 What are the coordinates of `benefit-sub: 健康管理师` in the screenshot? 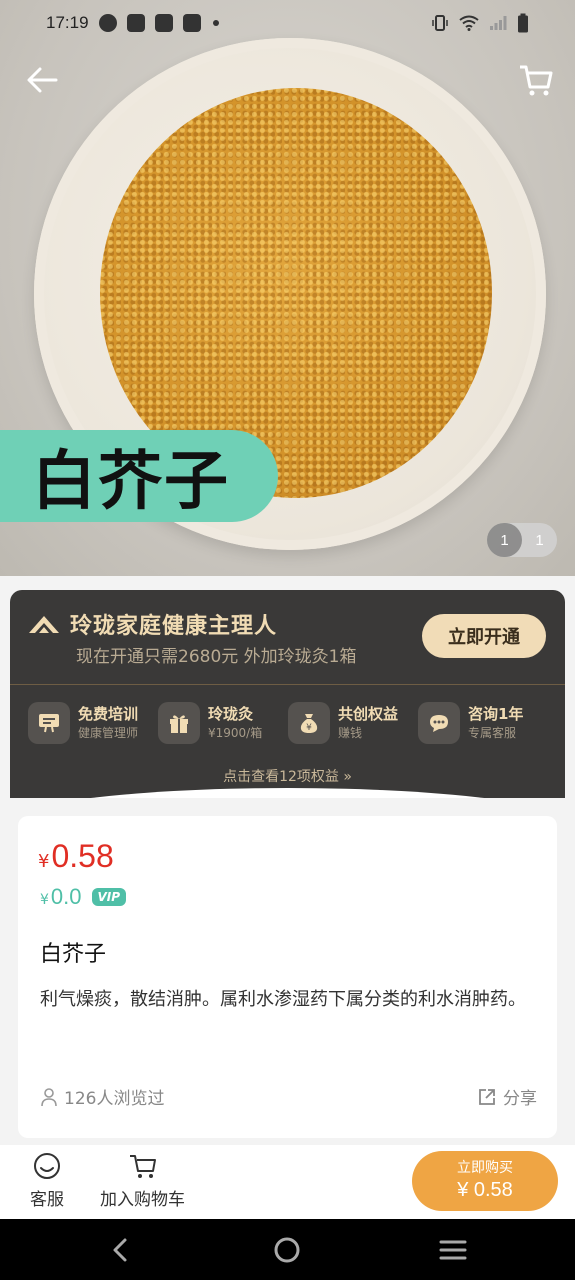 It's located at (108, 733).